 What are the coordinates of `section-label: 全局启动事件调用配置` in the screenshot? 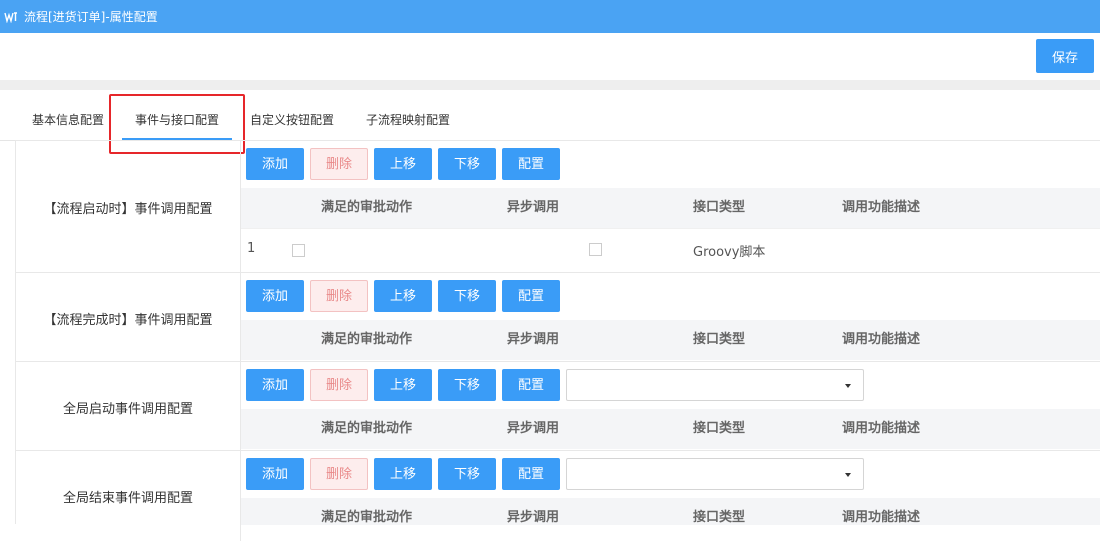 It's located at (128, 407).